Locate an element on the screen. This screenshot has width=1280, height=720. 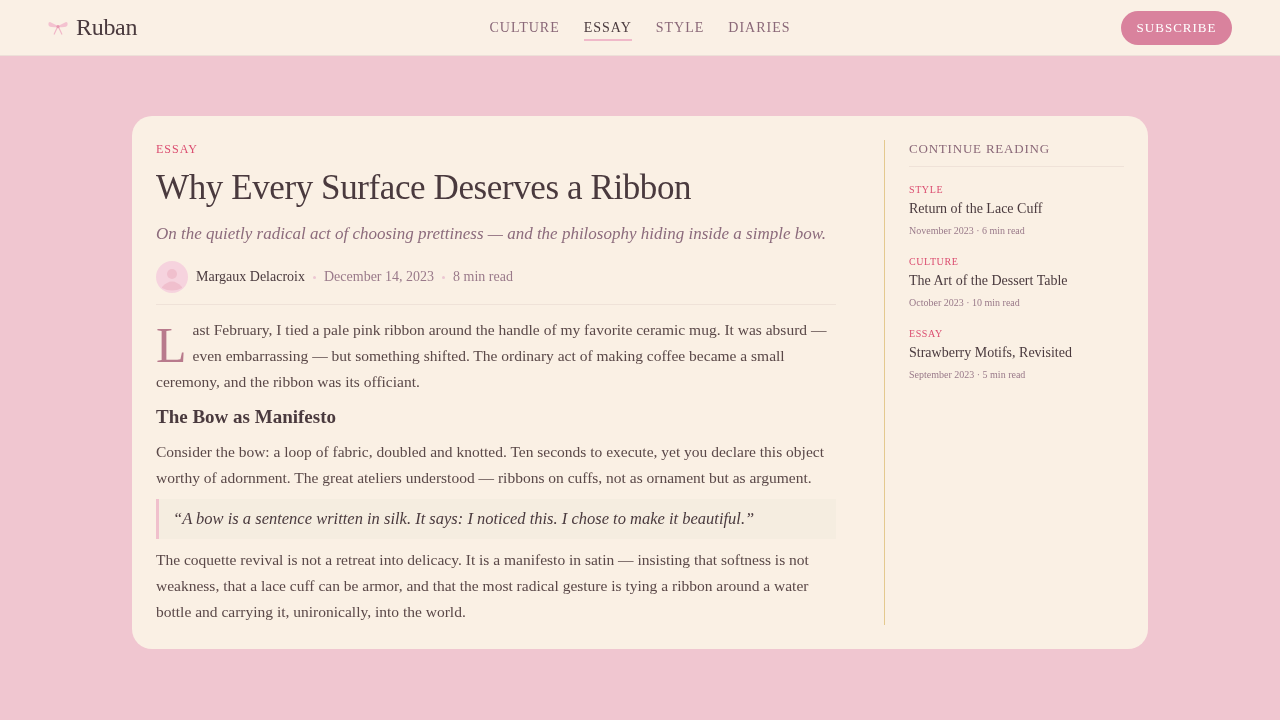
category-label: STYLE is located at coordinates (926, 190).